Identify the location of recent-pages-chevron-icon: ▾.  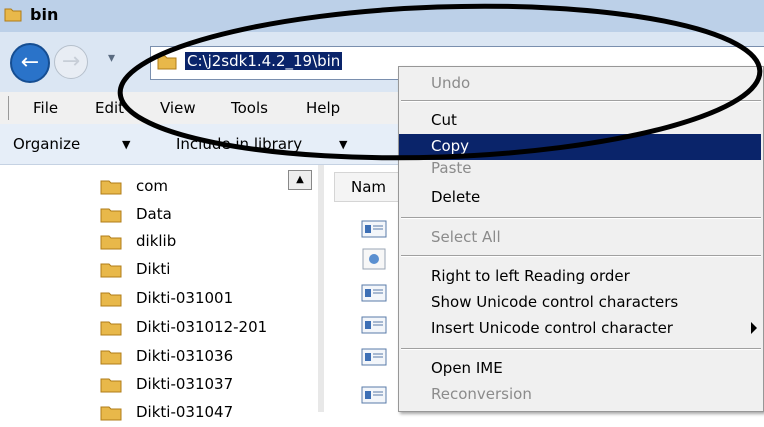
(111, 58).